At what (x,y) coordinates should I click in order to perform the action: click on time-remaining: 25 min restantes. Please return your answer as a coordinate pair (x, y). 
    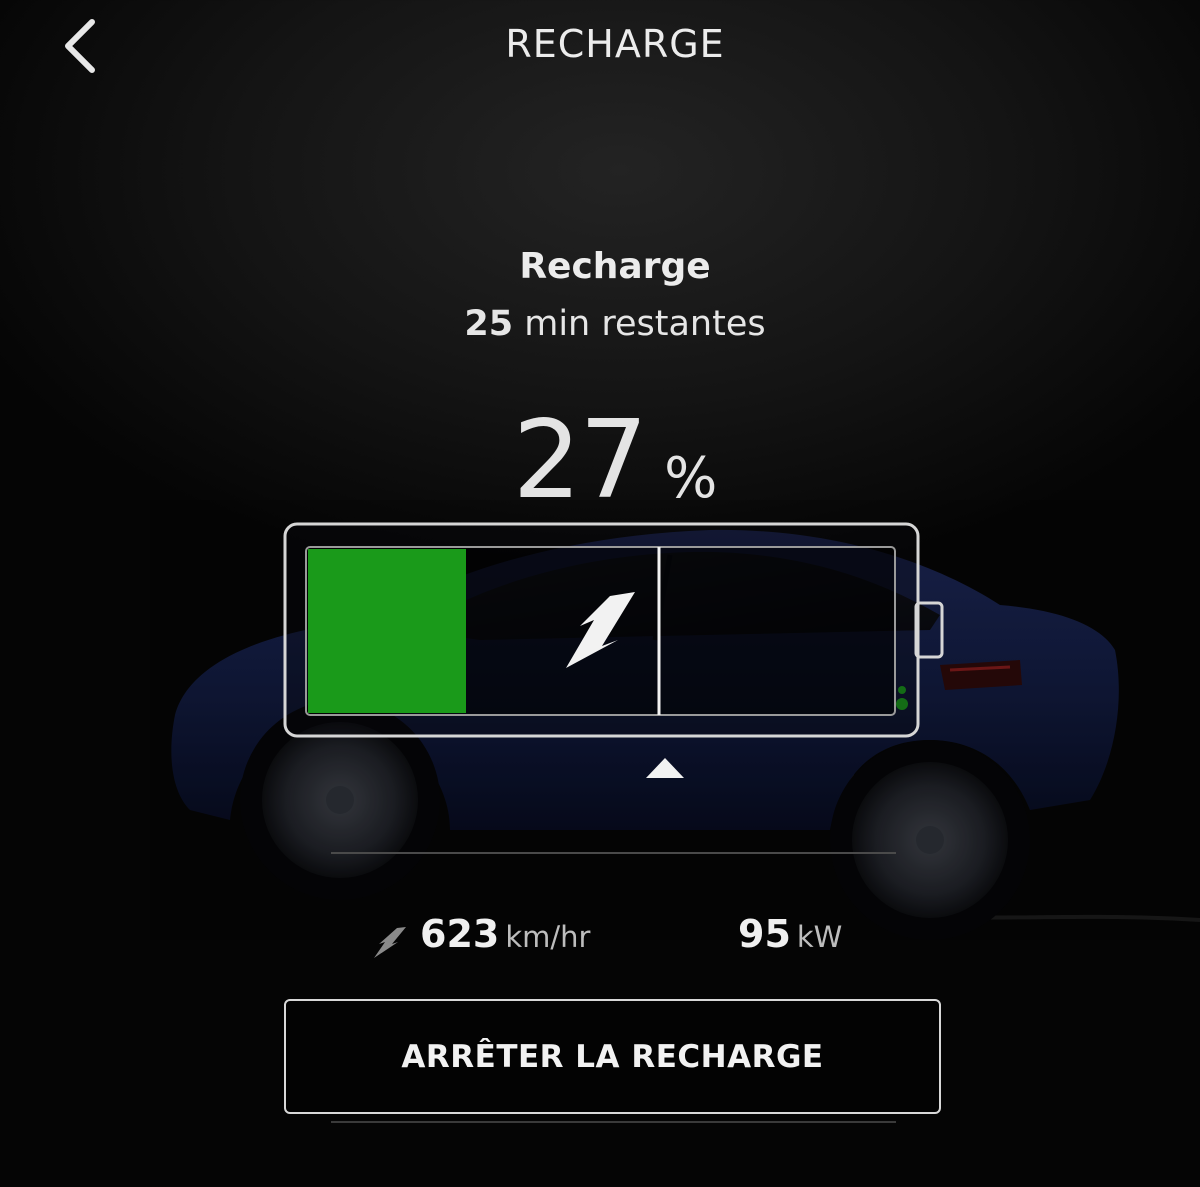
    Looking at the image, I should click on (600, 324).